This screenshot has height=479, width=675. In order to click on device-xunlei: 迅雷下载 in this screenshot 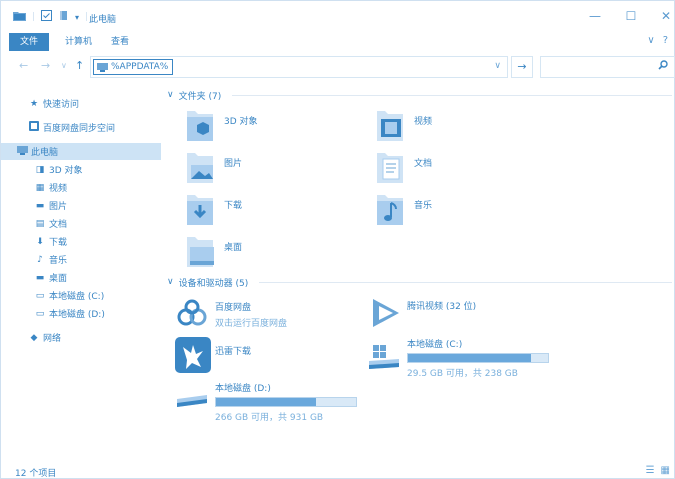, I will do `click(265, 356)`.